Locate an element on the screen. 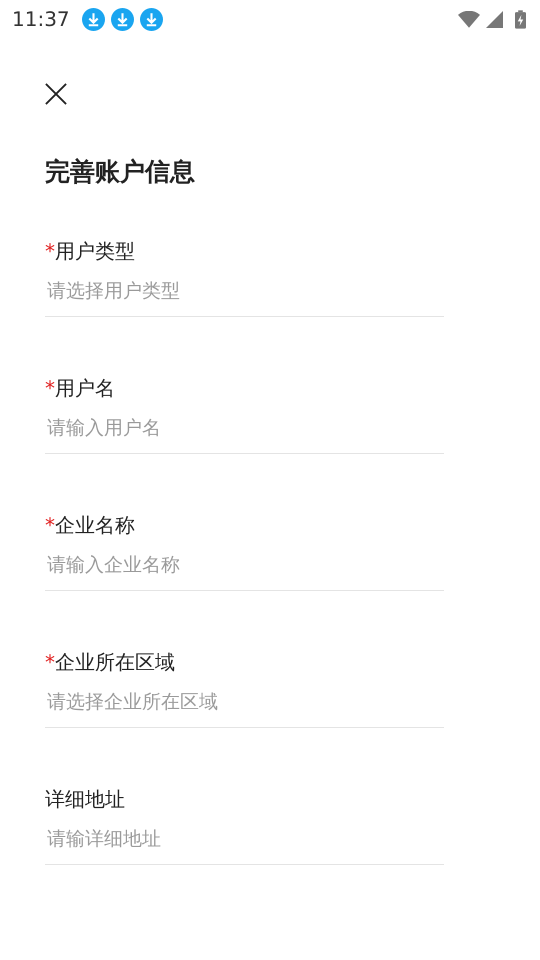 The image size is (540, 960). field-label: 用户名 is located at coordinates (85, 388).